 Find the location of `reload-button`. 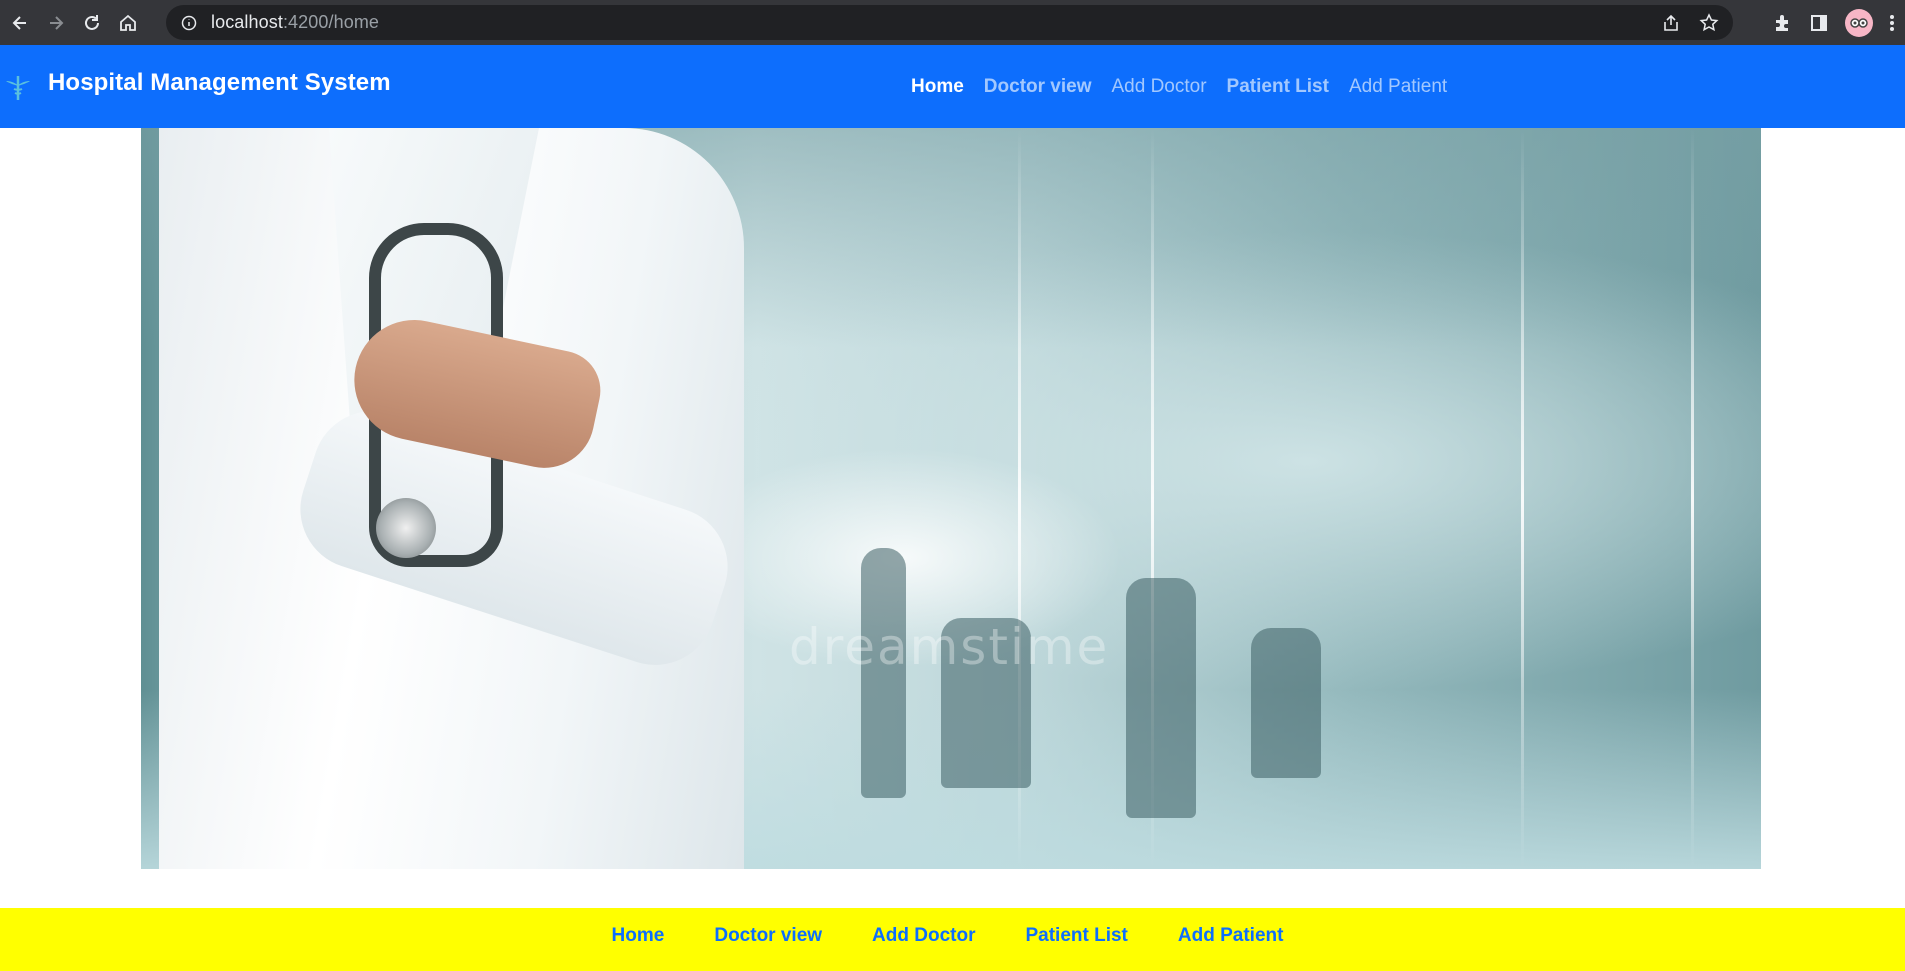

reload-button is located at coordinates (92, 23).